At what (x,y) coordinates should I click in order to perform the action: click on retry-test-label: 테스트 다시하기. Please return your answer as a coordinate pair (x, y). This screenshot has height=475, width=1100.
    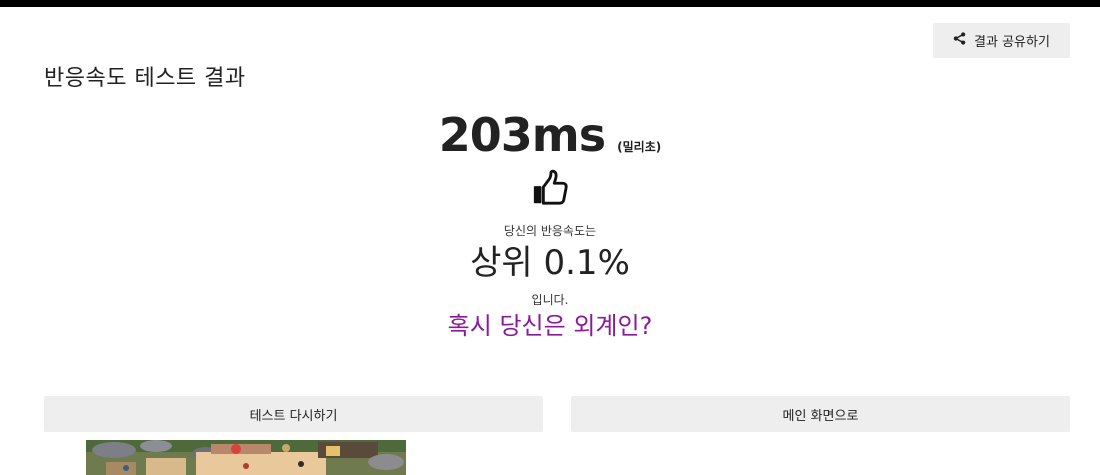
    Looking at the image, I should click on (293, 416).